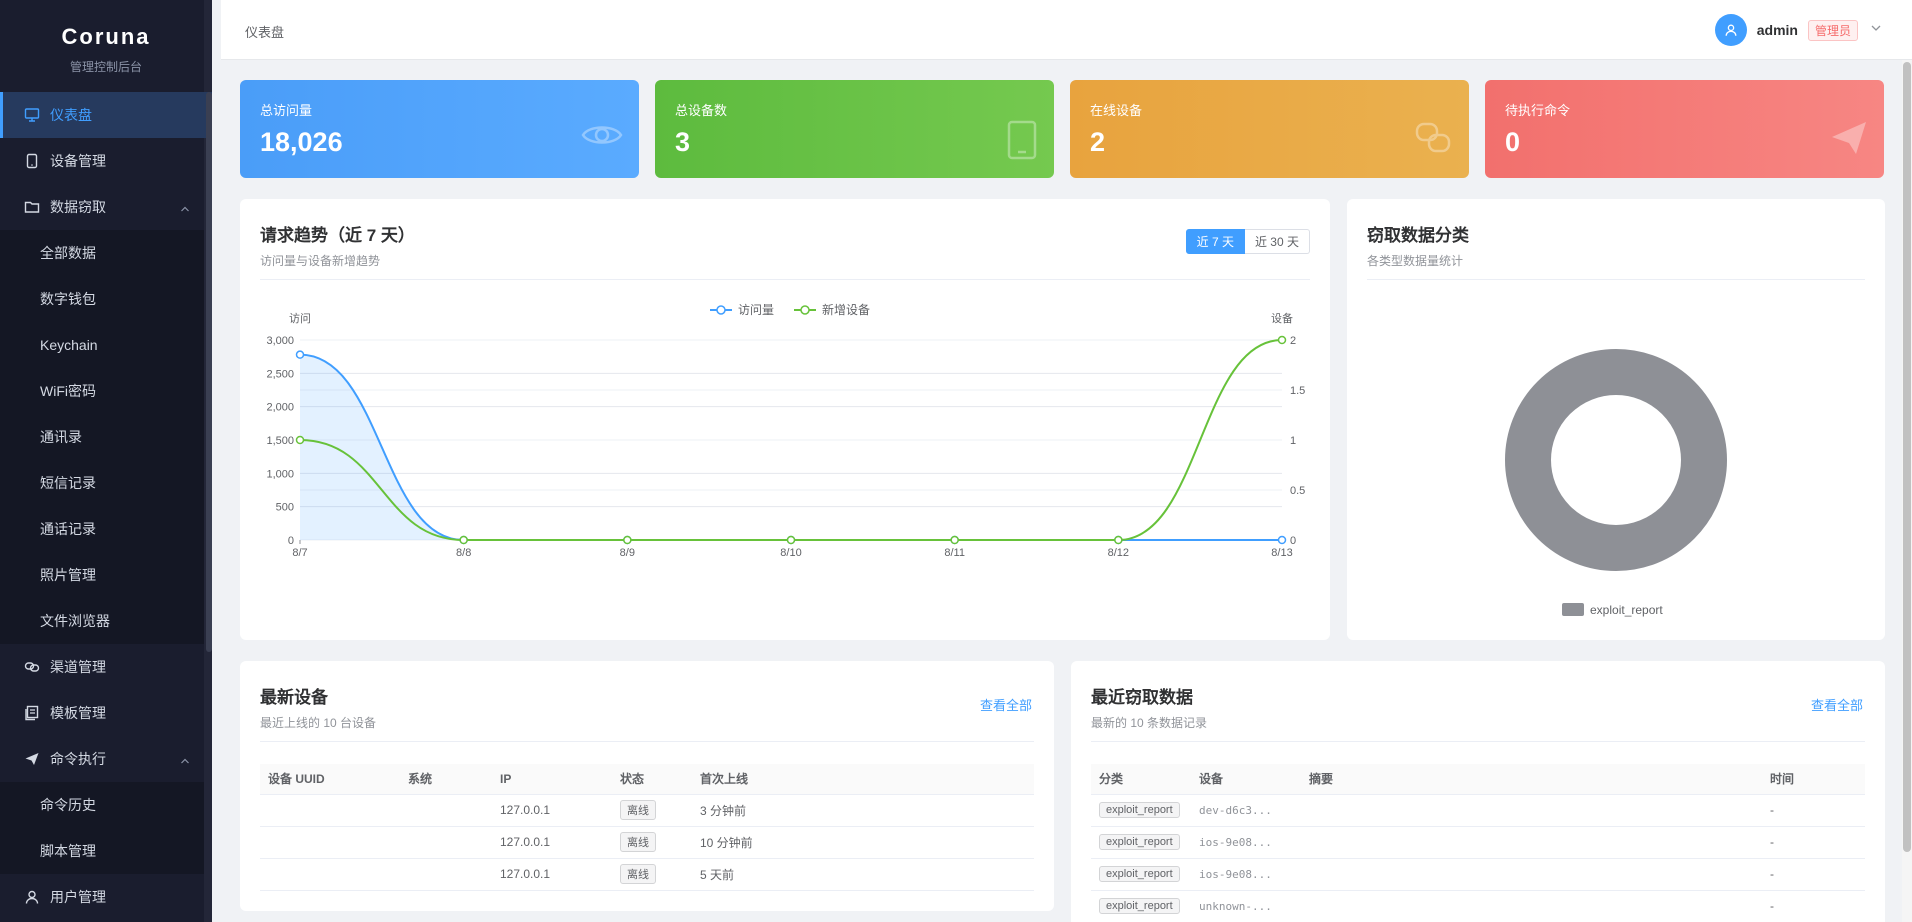 The width and height of the screenshot is (1912, 922). I want to click on sidebar-item-label: 用户管理, so click(78, 897).